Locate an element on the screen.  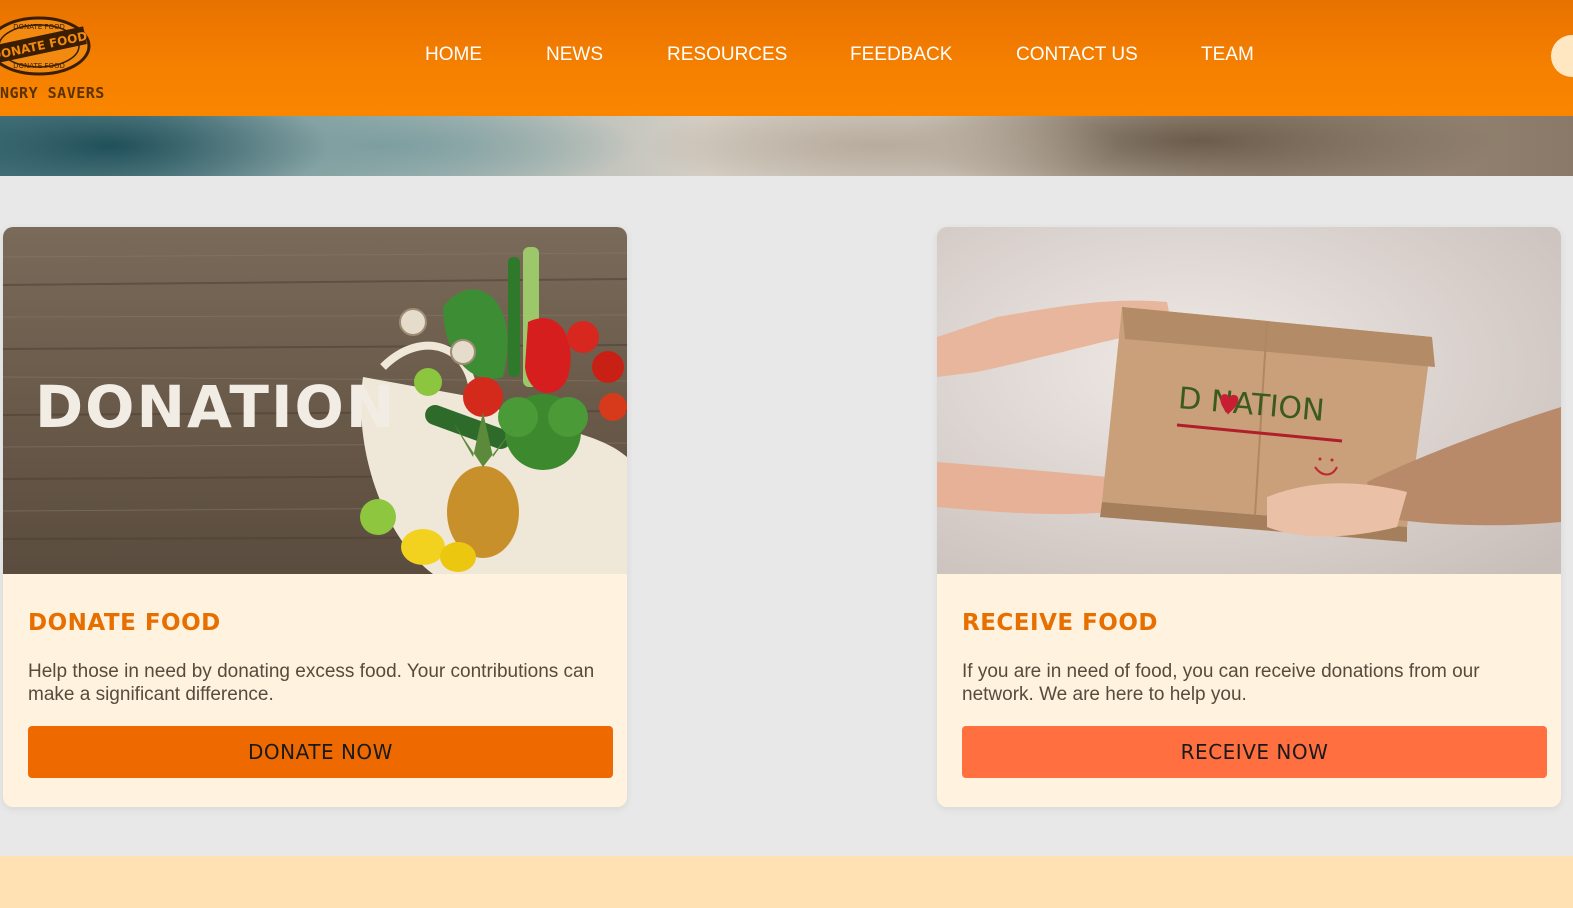
receive-now-button: RECEIVE NOW is located at coordinates (1254, 752).